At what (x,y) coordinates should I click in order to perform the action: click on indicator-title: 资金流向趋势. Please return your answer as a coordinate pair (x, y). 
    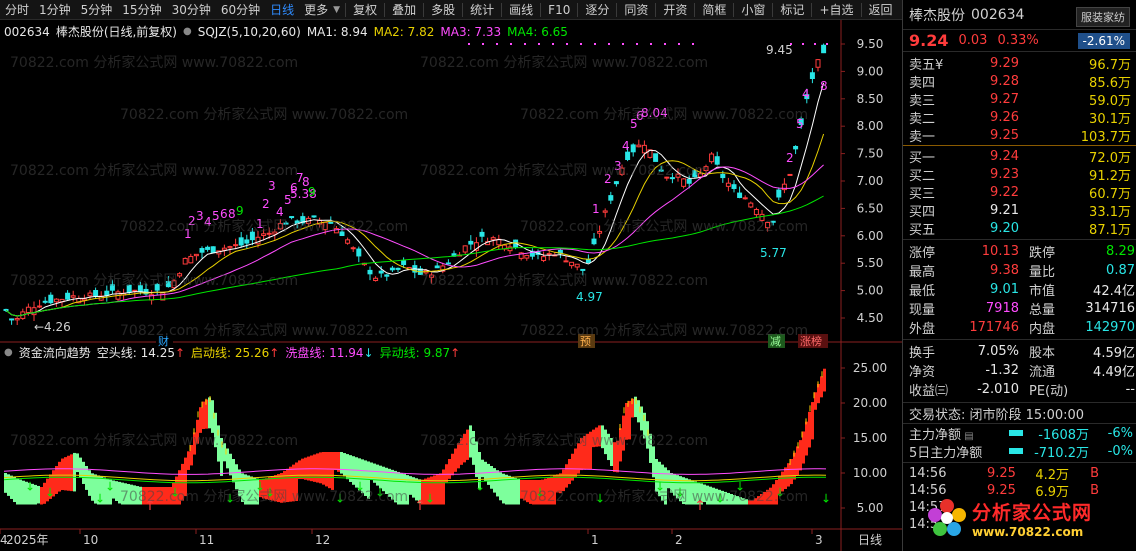
    Looking at the image, I should click on (55, 352).